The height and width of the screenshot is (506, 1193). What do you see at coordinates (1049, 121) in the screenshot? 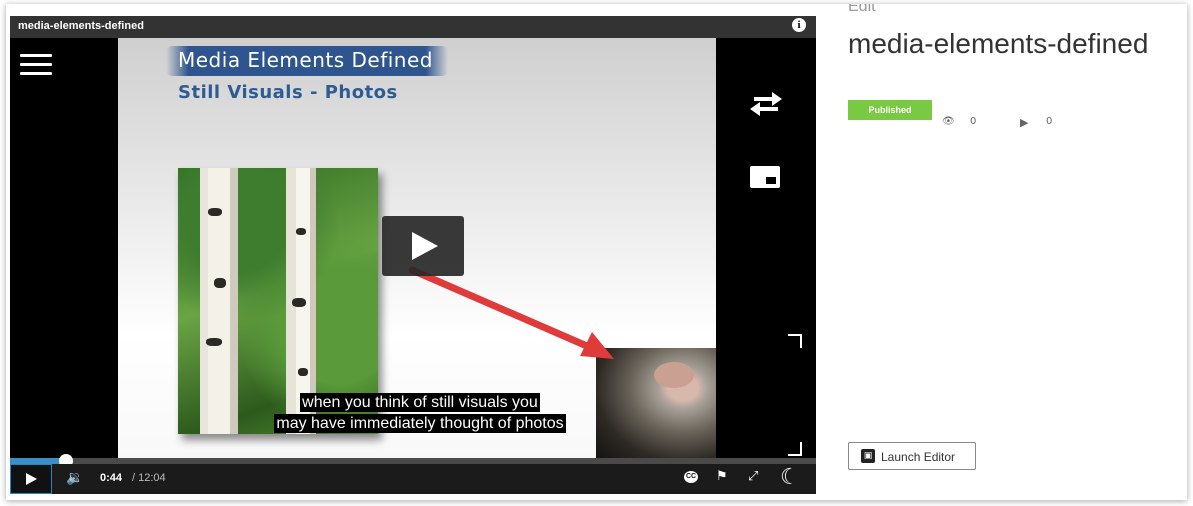
I see `plays-count: 0` at bounding box center [1049, 121].